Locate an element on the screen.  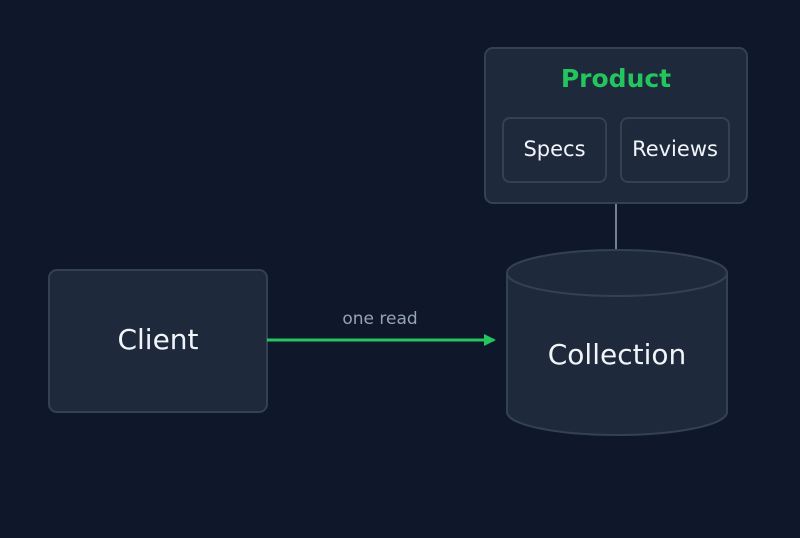
product-document: Product Specs Reviews is located at coordinates (616, 125).